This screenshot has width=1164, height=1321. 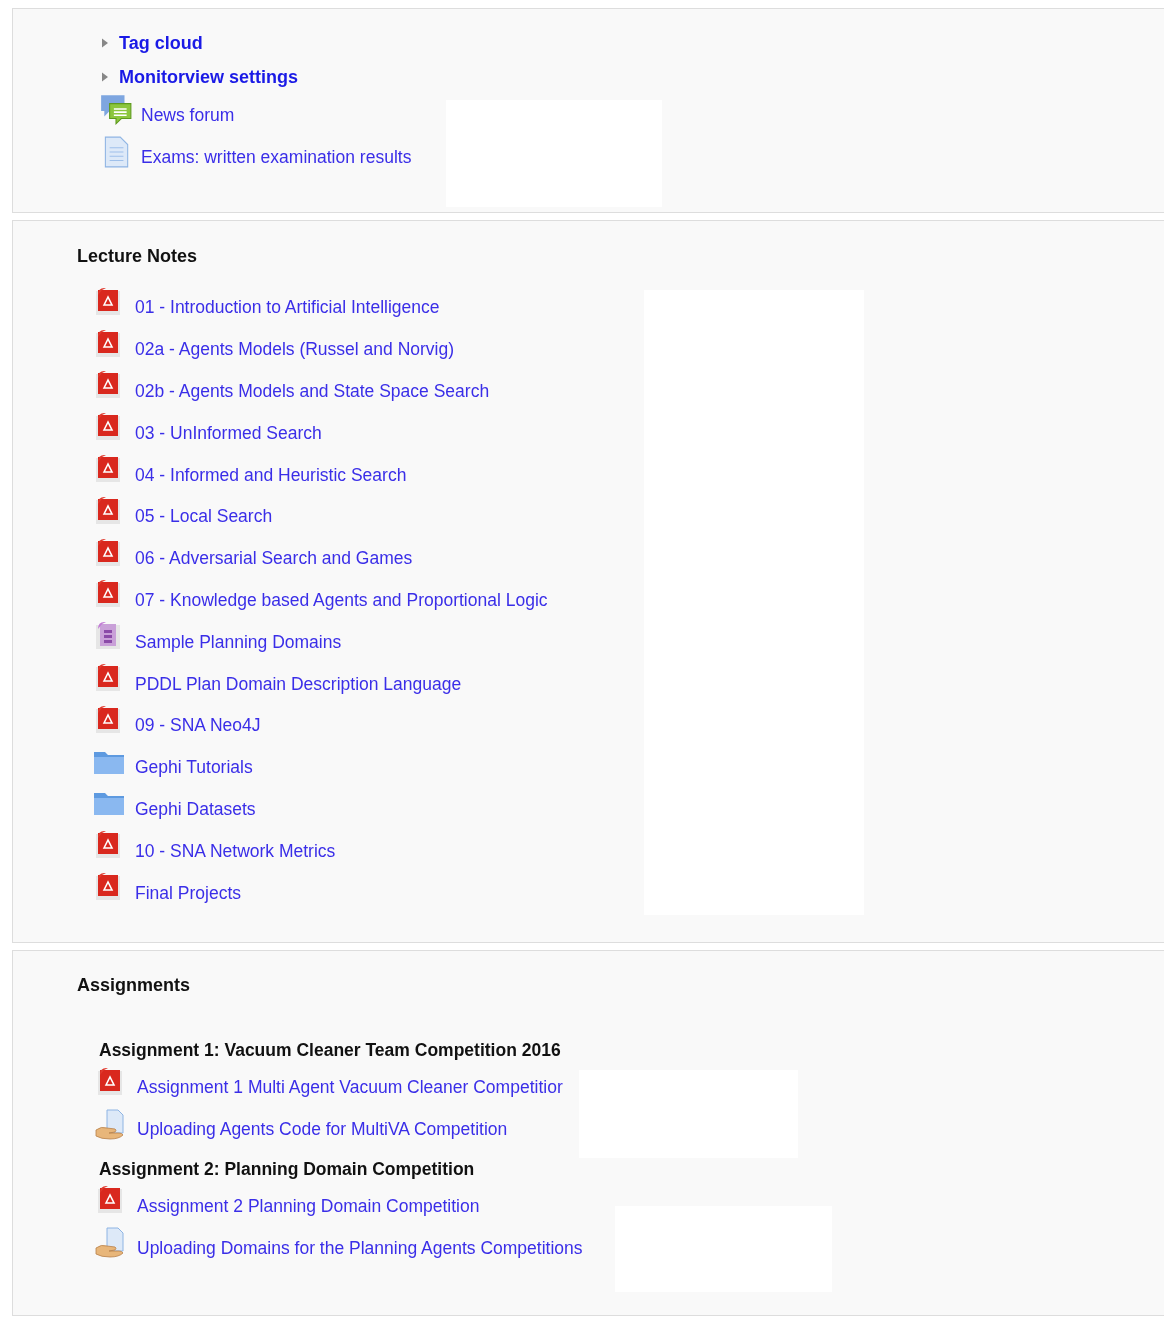 I want to click on item-link: Assignment 1 Multi Agent Vacuum Cleaner Competitior, so click(x=350, y=1088).